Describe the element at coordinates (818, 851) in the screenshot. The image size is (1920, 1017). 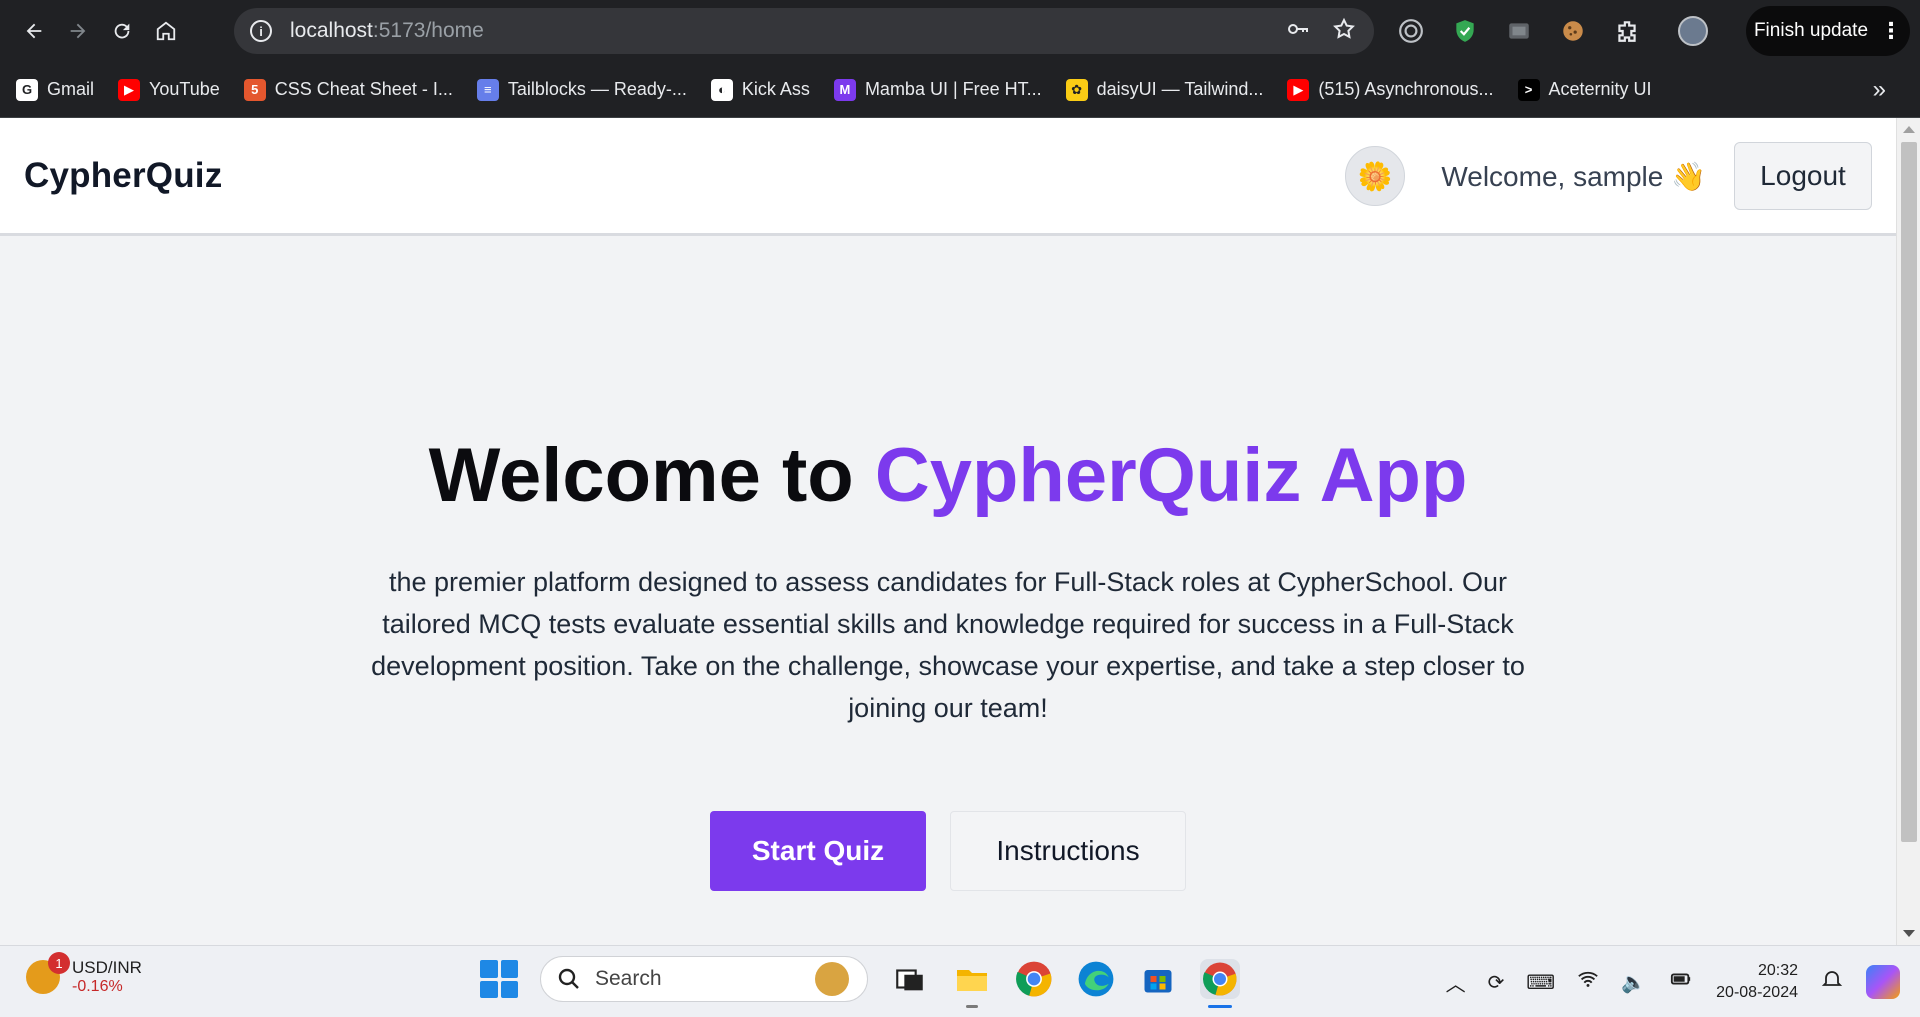
I see `start-quiz-button: Start Quiz` at that location.